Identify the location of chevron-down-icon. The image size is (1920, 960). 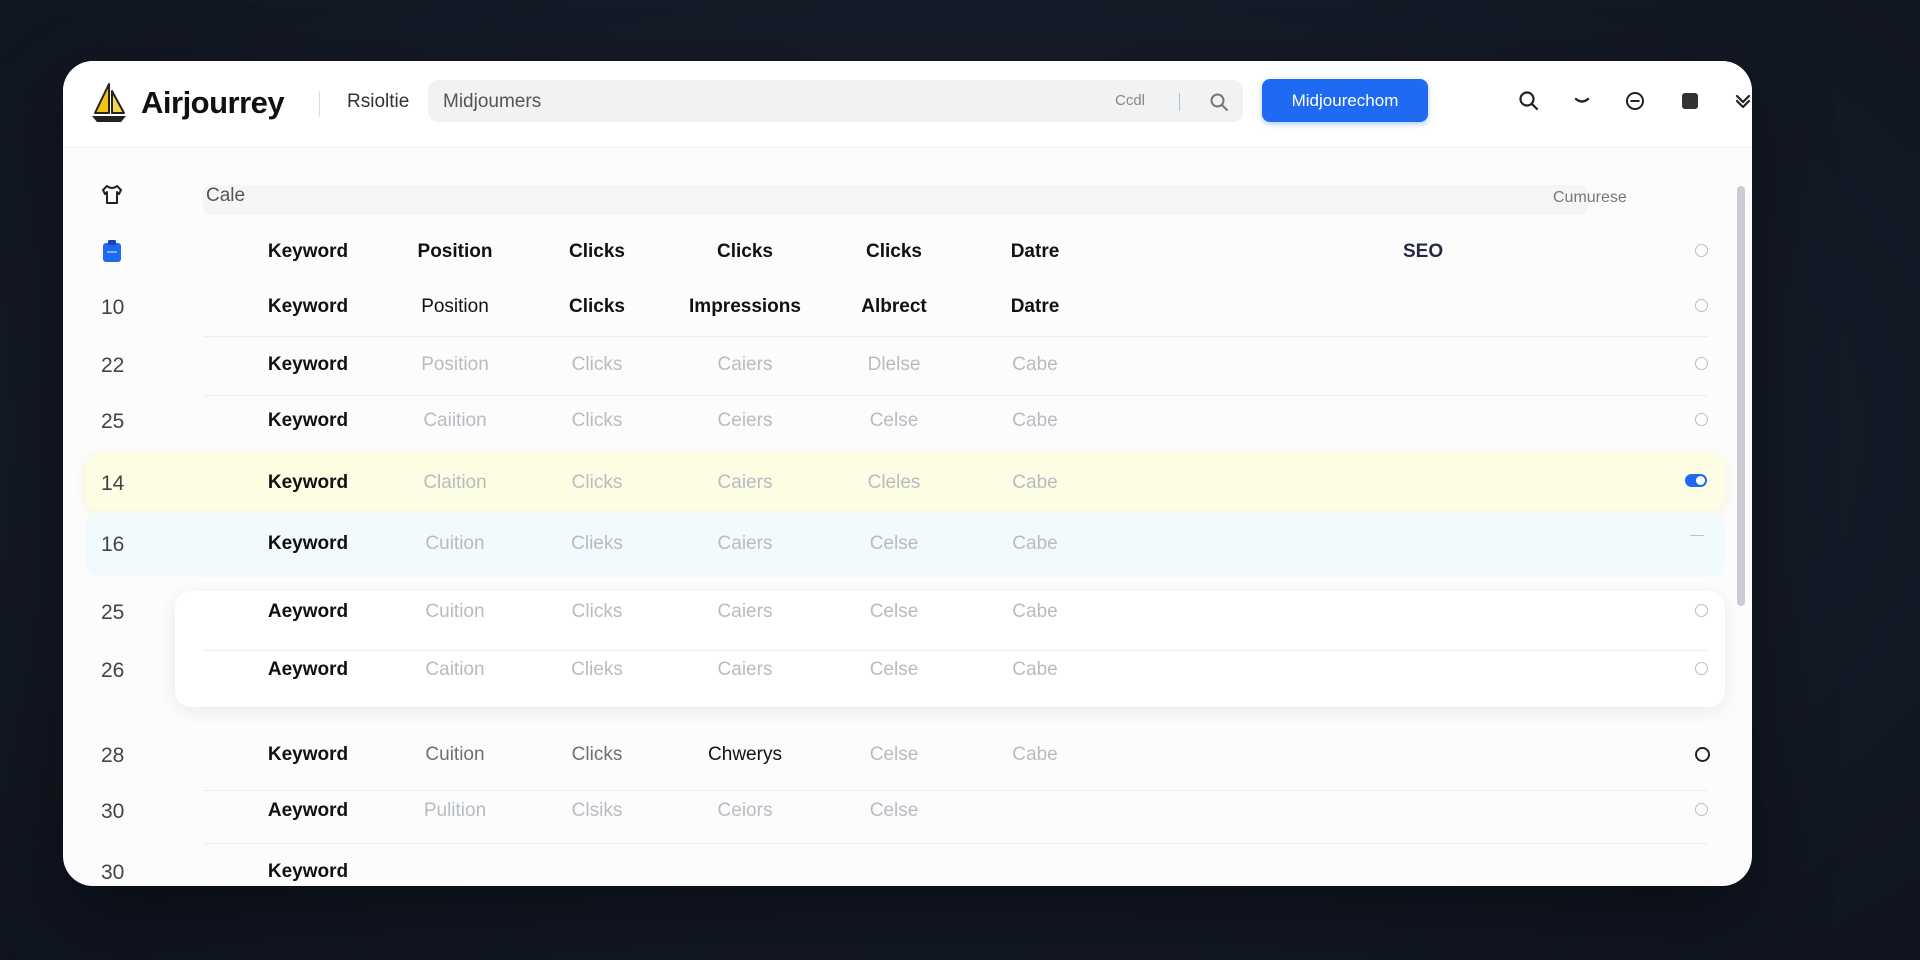
(1582, 101).